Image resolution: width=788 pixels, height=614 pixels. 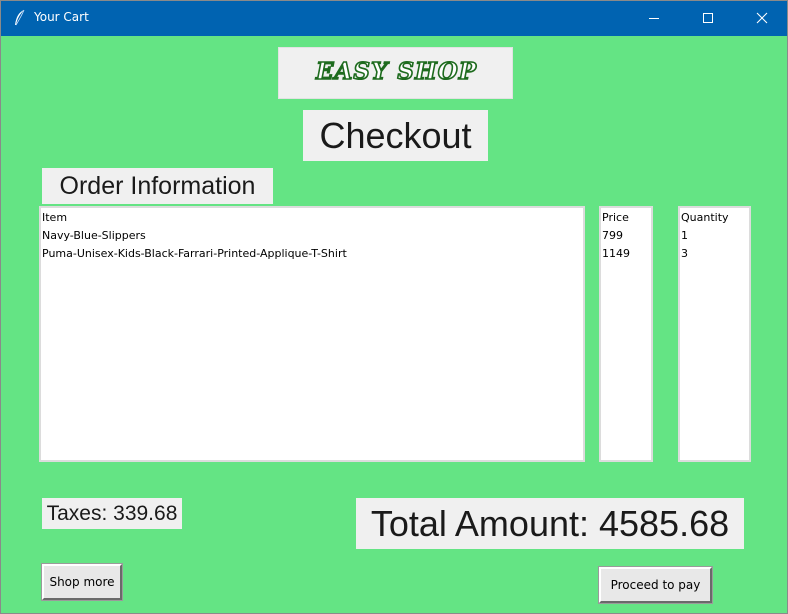 What do you see at coordinates (55, 217) in the screenshot?
I see `item-column-header: Item` at bounding box center [55, 217].